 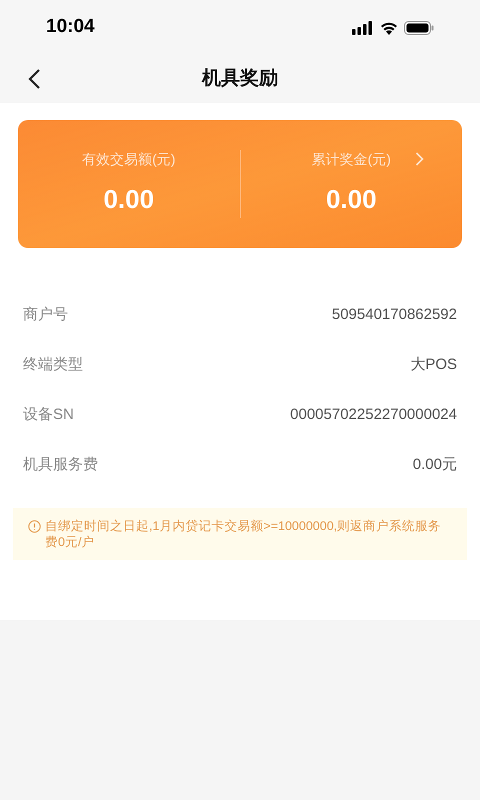 What do you see at coordinates (351, 159) in the screenshot?
I see `summary-label: 累计奖金(元)` at bounding box center [351, 159].